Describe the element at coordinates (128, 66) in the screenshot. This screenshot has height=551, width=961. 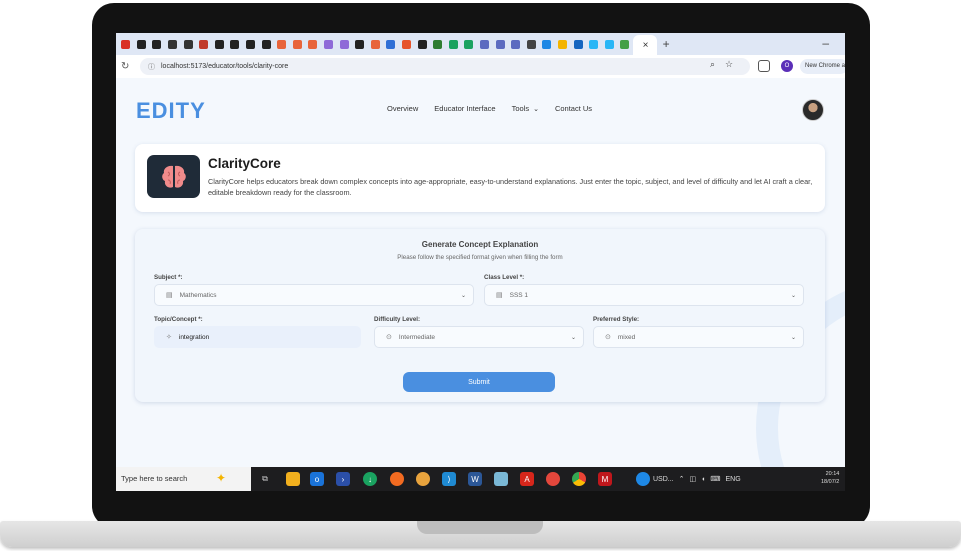
I see `reload-icon: ↻` at that location.